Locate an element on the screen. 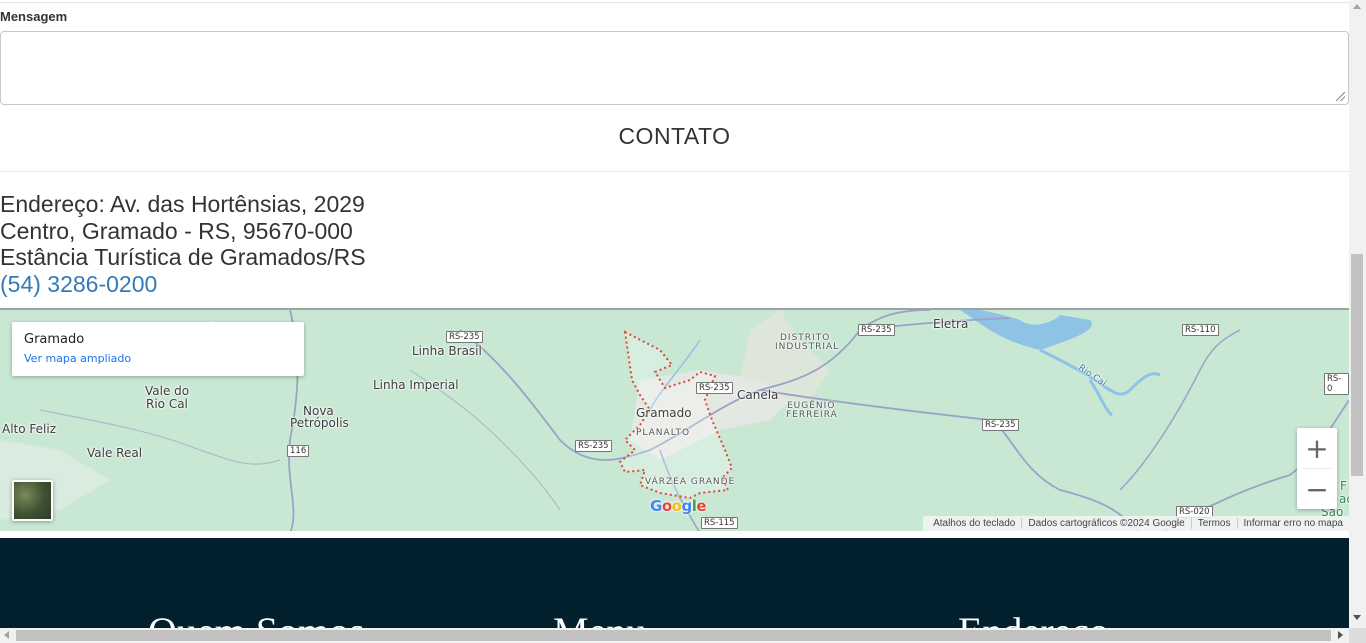 The width and height of the screenshot is (1366, 643). map-label: ac is located at coordinates (1344, 499).